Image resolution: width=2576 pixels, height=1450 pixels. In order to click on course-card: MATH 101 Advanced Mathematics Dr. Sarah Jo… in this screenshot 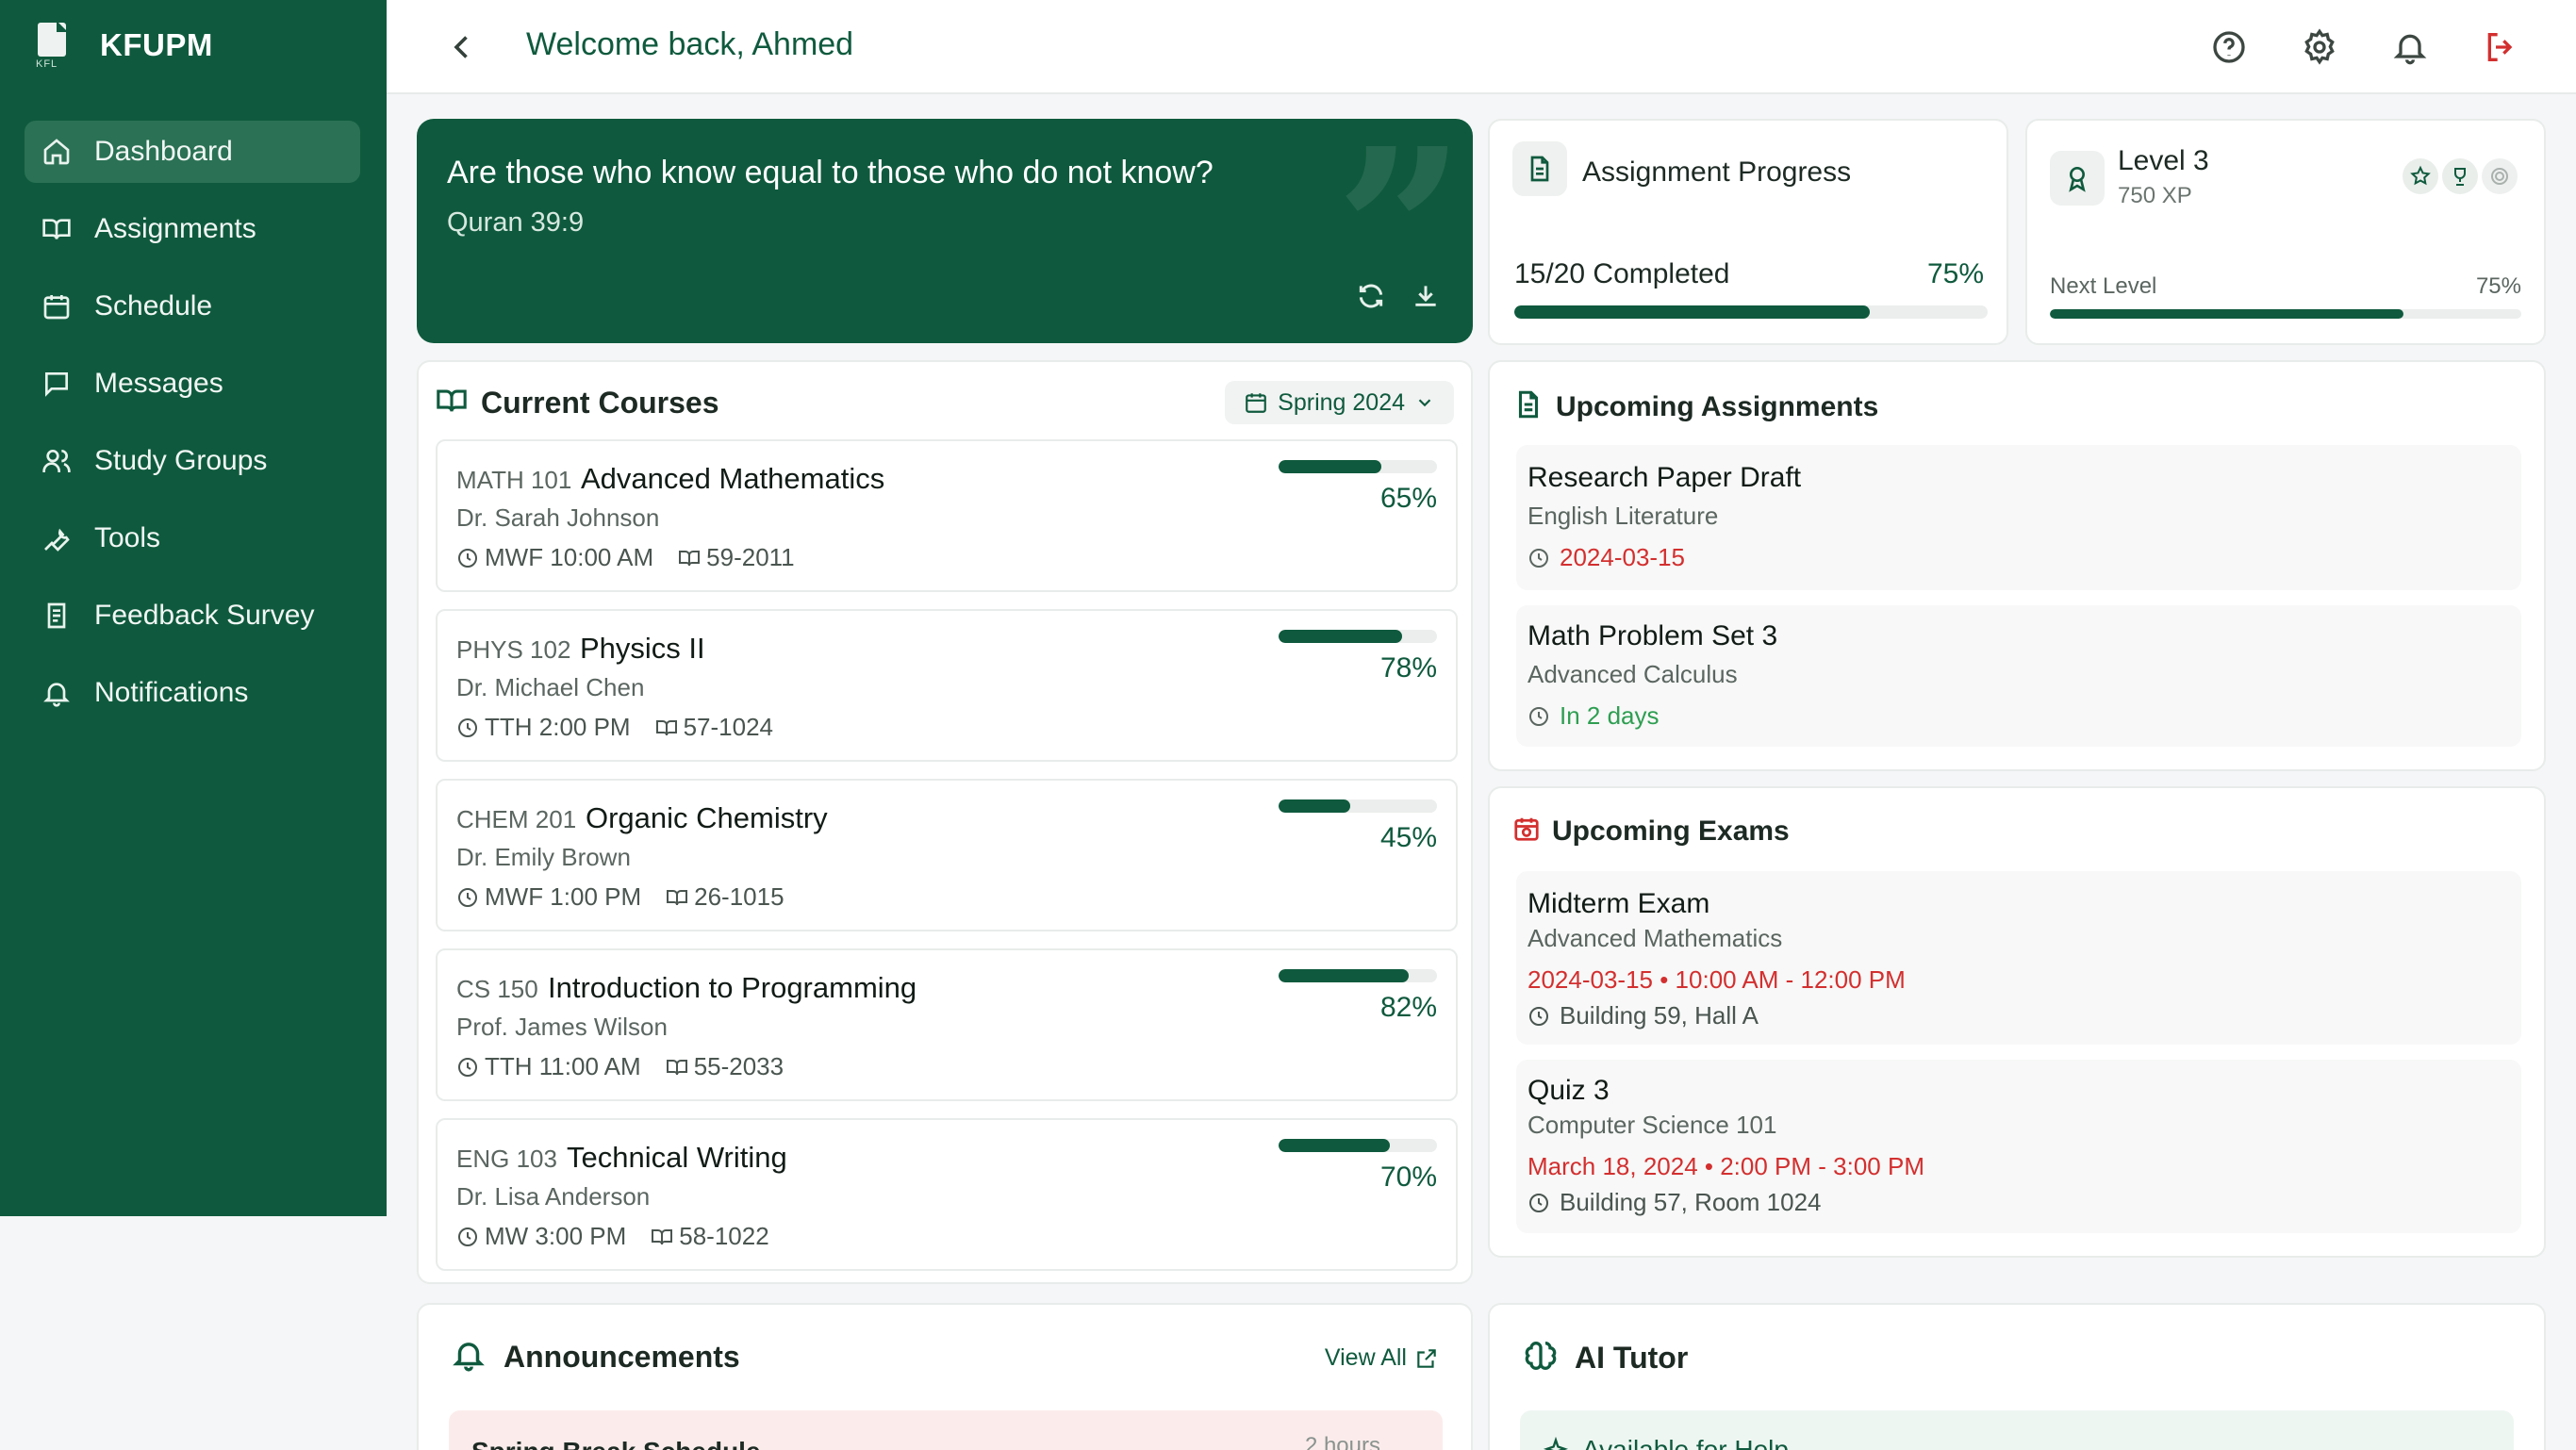, I will do `click(947, 515)`.